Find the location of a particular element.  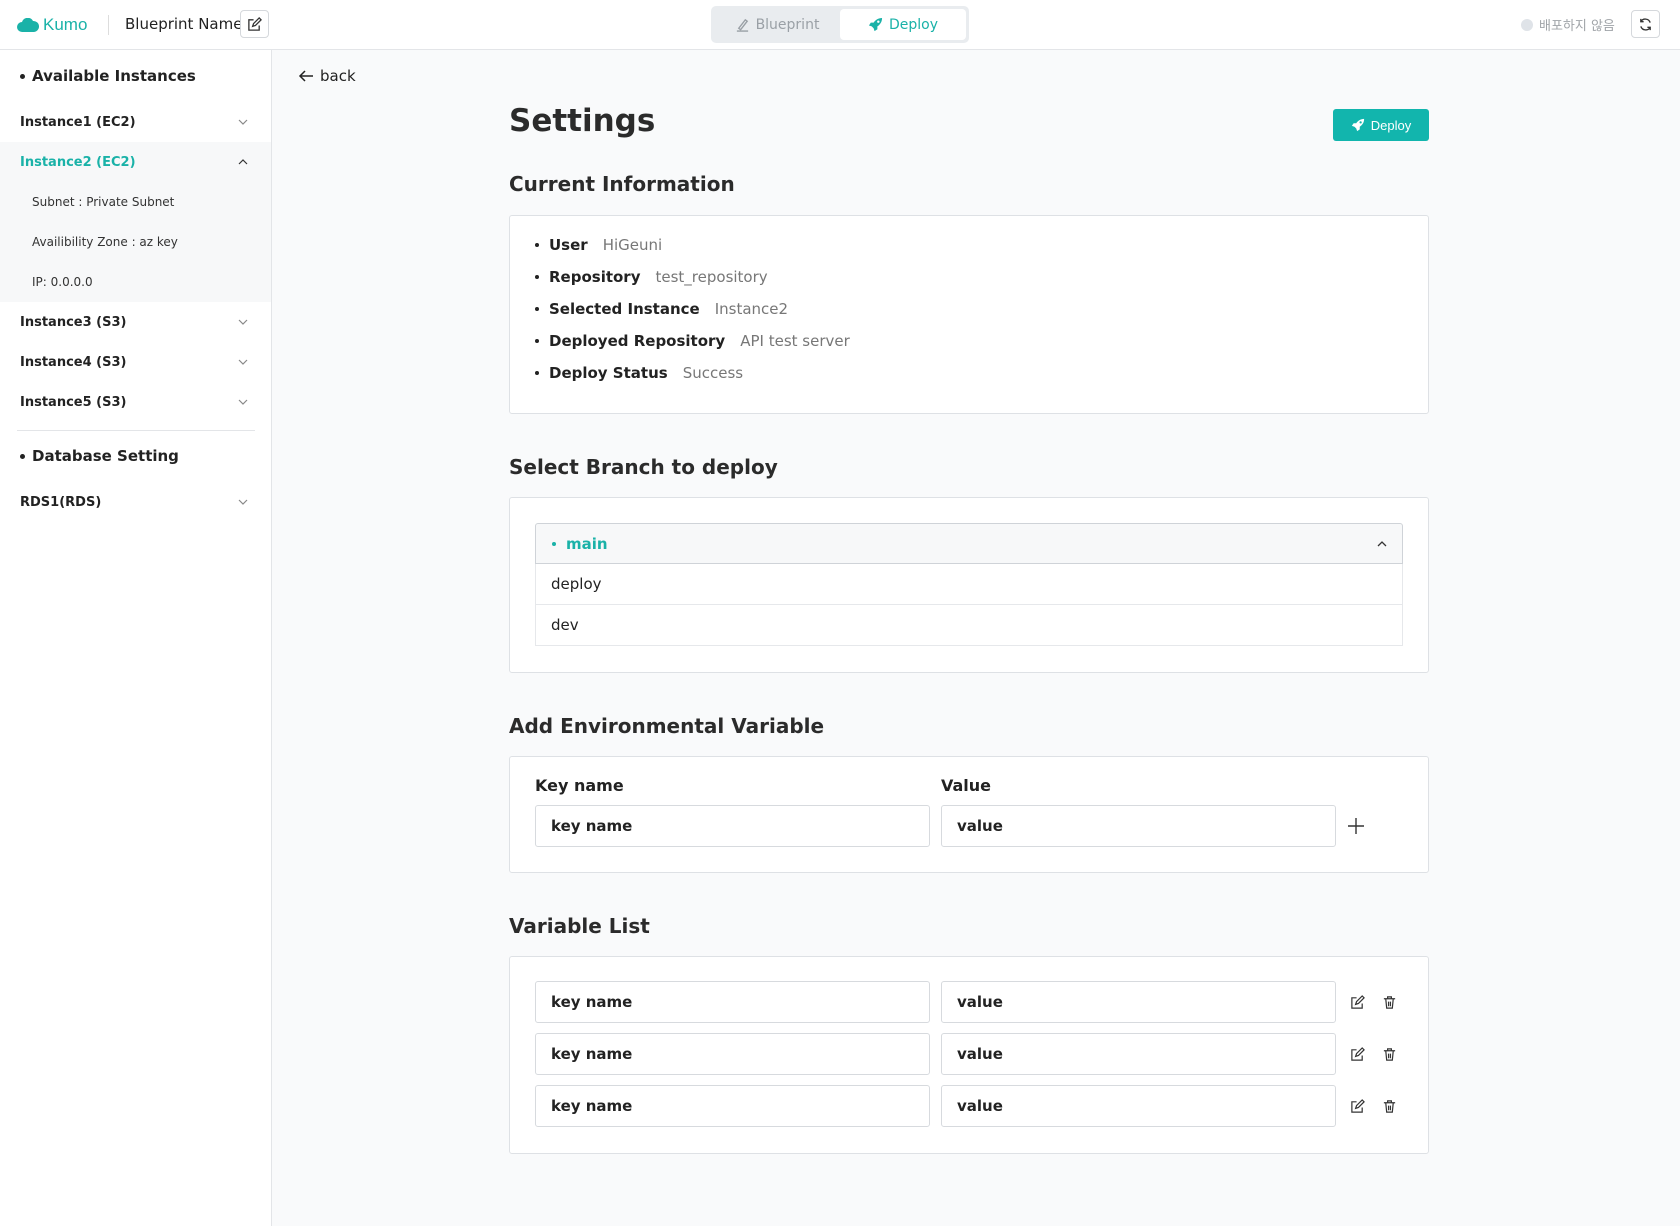

sidebar-item-label: RDS1(RDS) is located at coordinates (61, 502).